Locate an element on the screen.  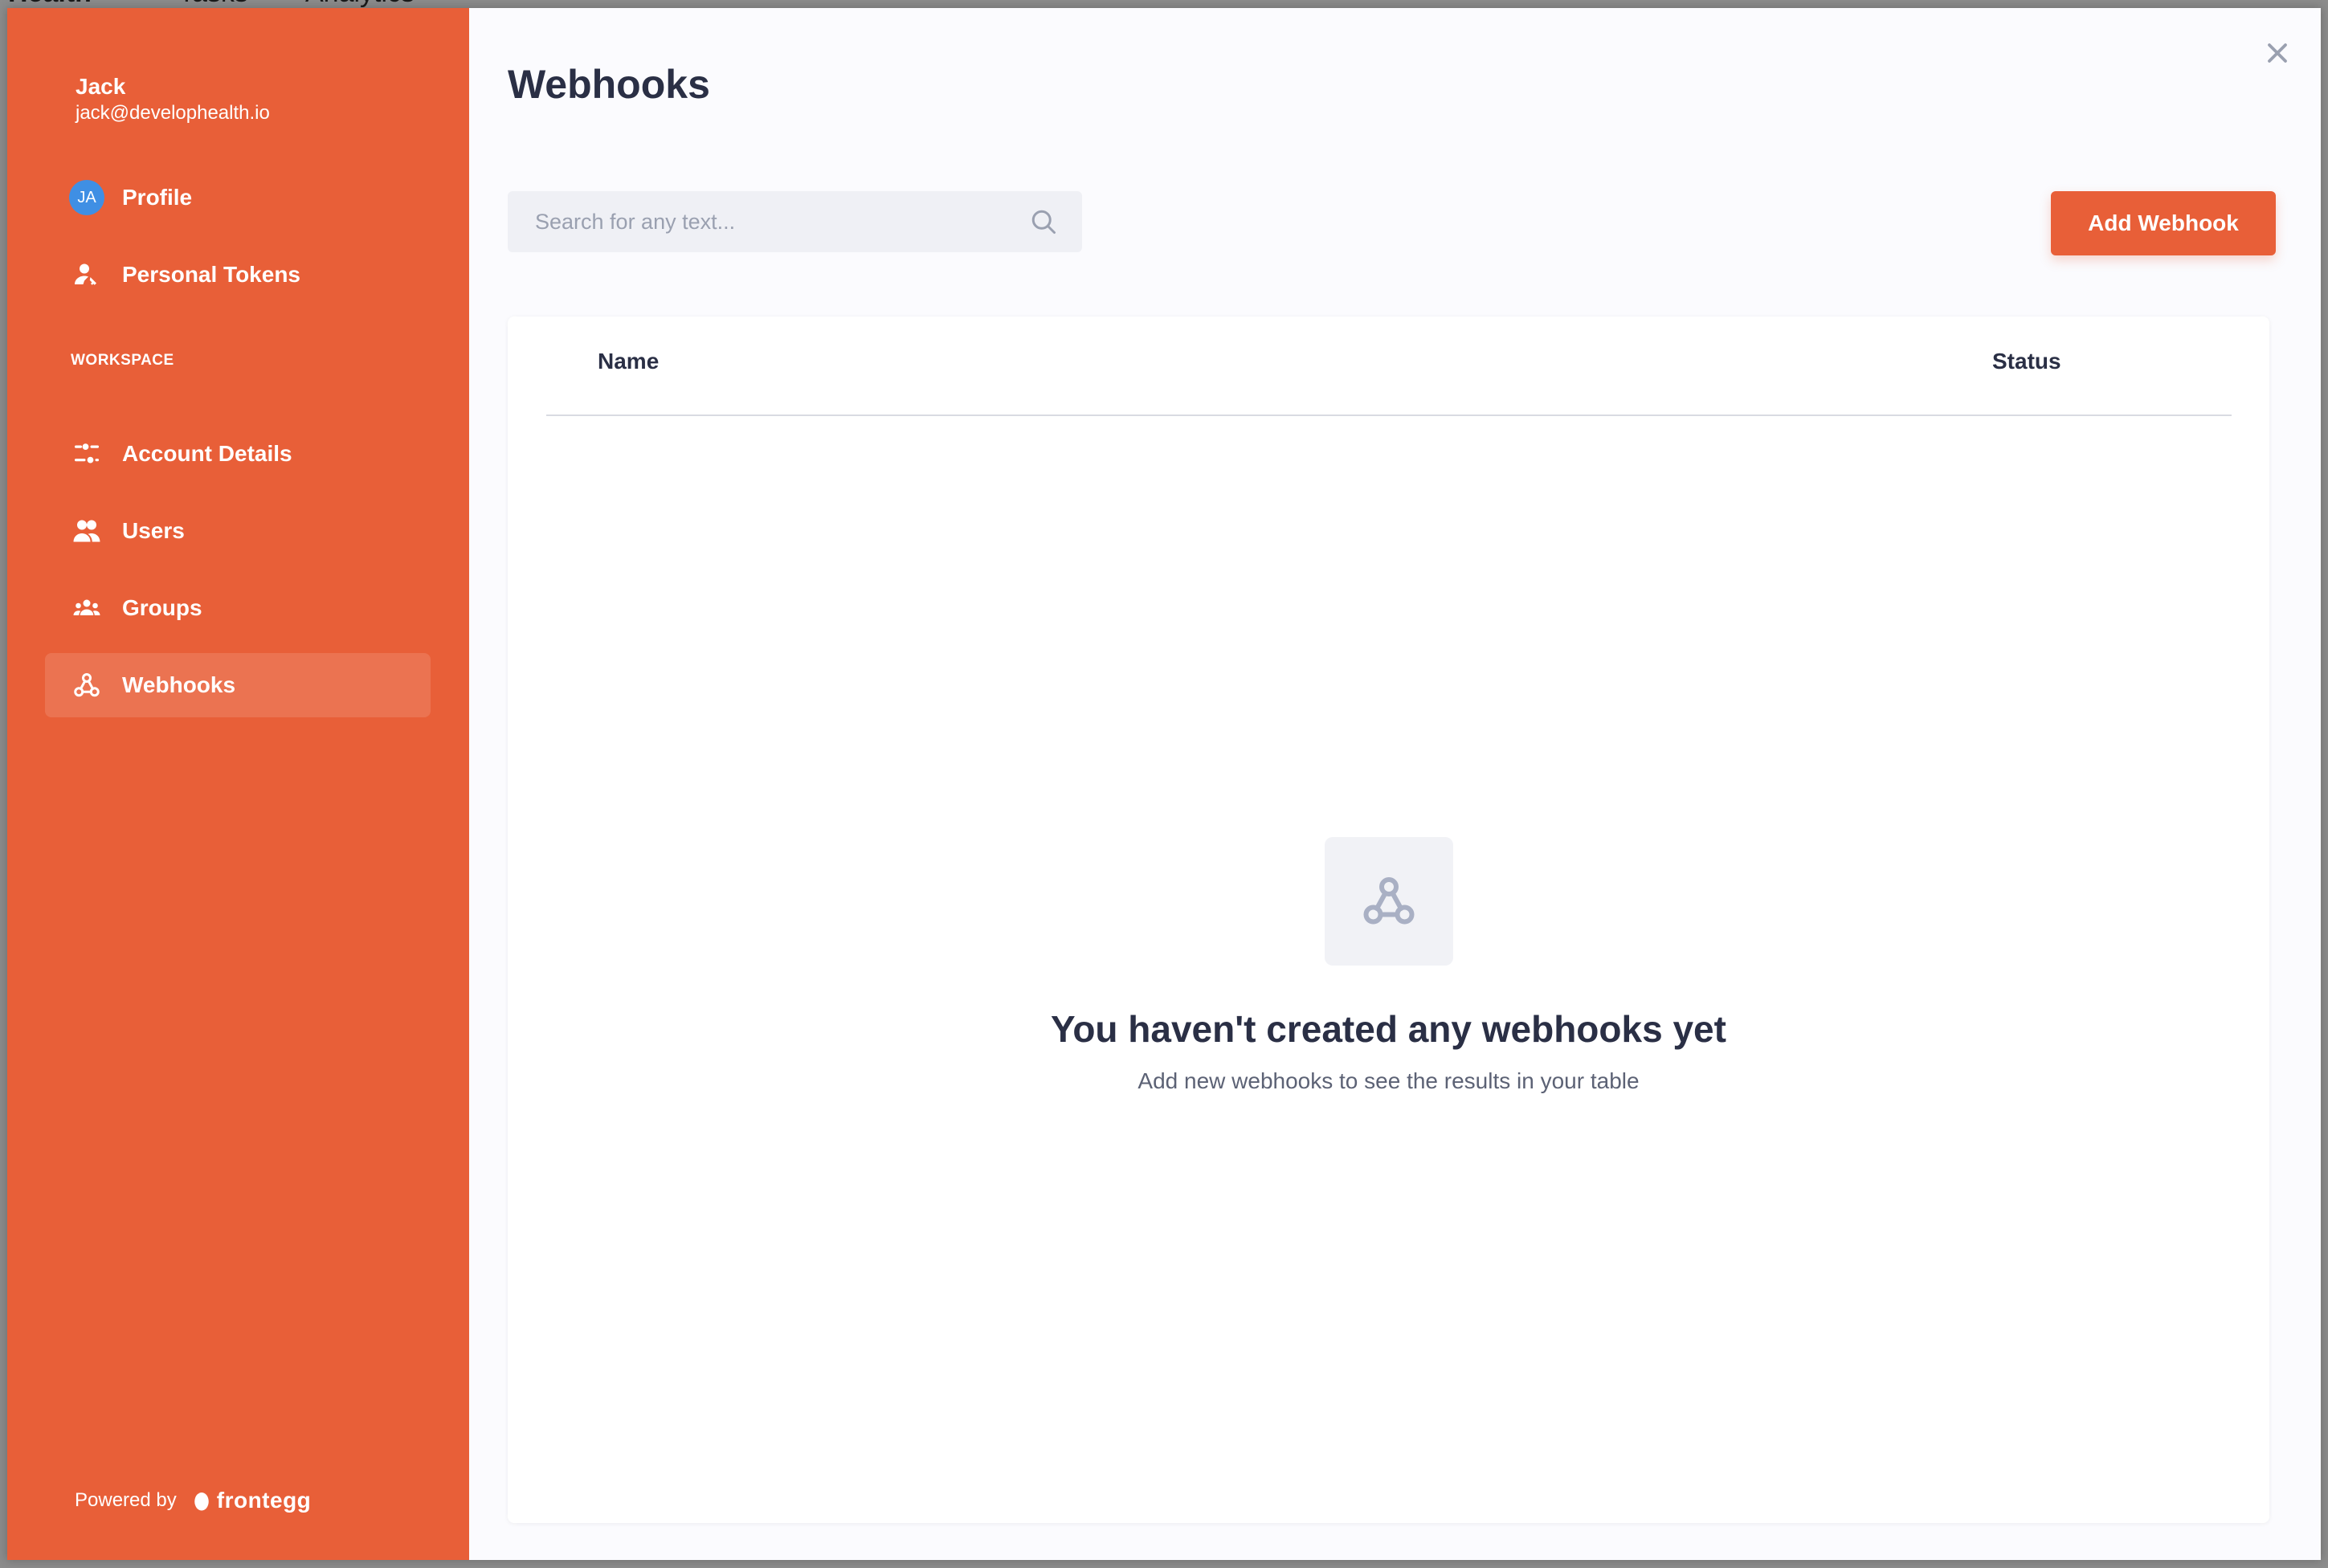
sidebar-item-users: Users is located at coordinates (238, 531).